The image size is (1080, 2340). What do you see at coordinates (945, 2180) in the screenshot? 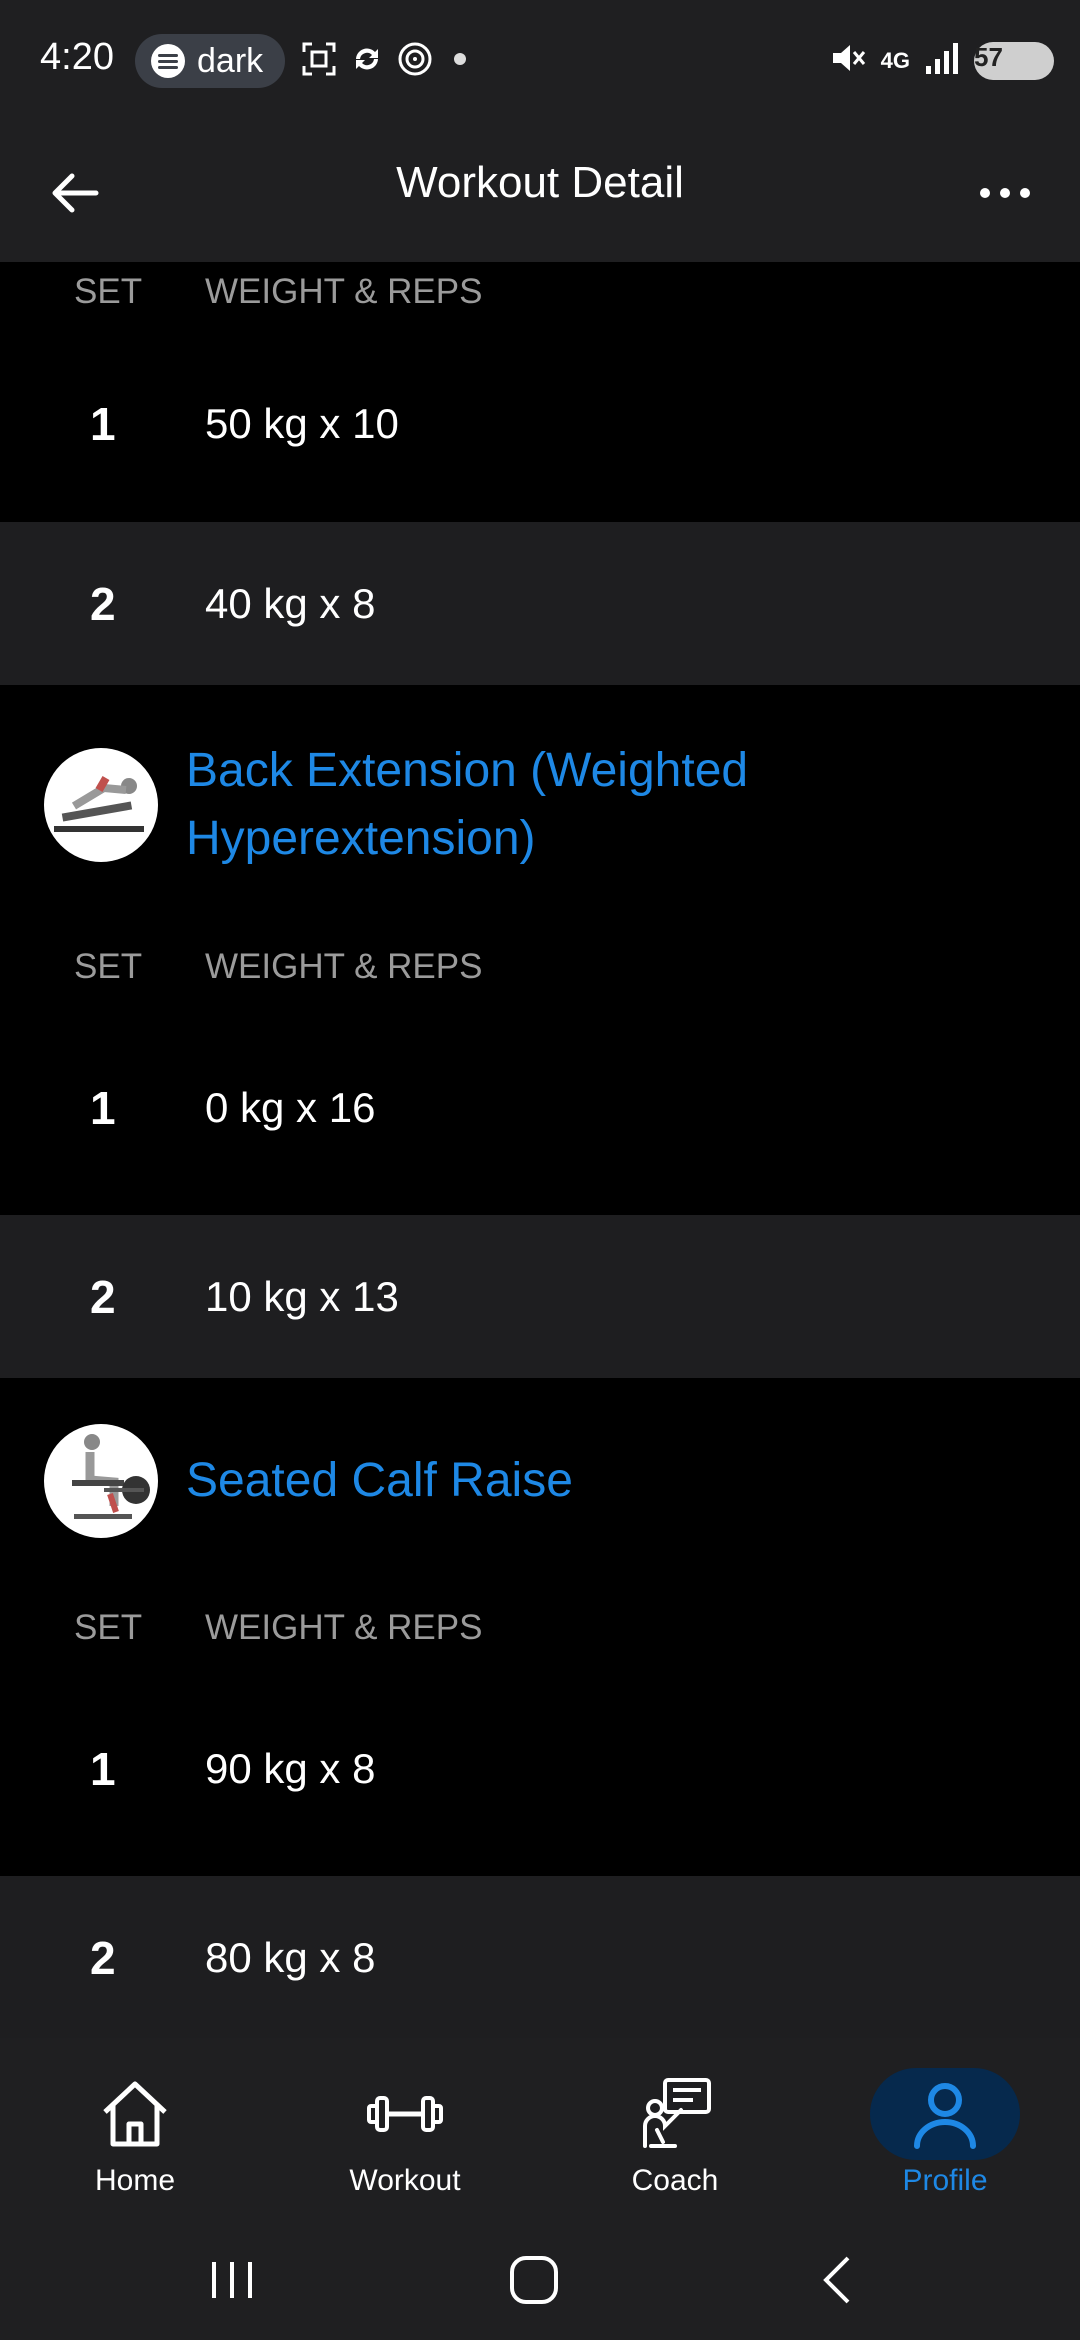
I see `nav-profile-label: Profile` at bounding box center [945, 2180].